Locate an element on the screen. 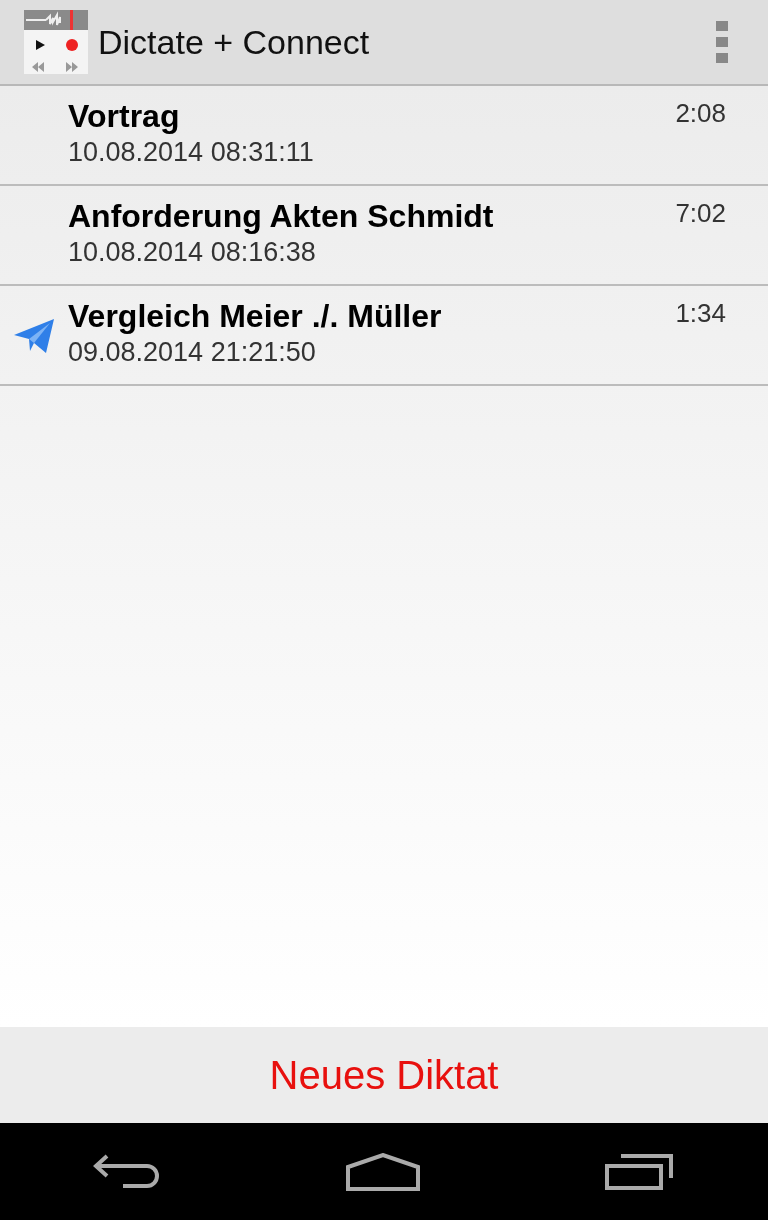 The width and height of the screenshot is (768, 1220). app-logo-icon is located at coordinates (56, 42).